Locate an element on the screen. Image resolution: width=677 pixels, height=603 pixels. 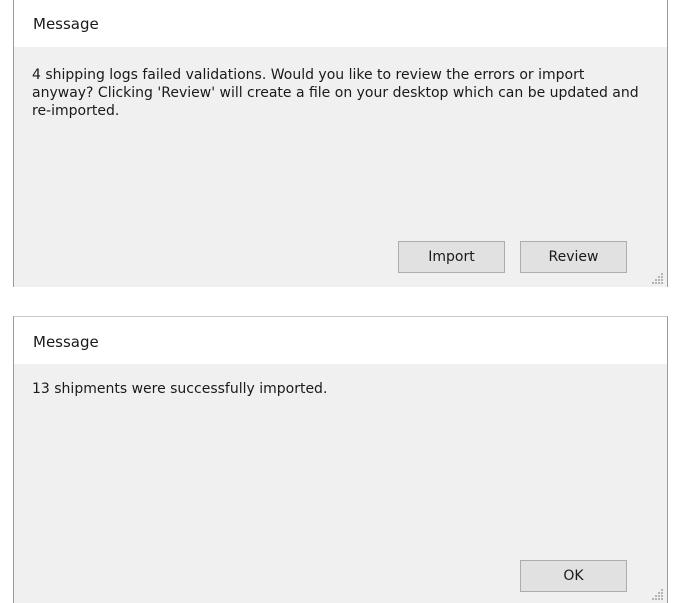
import-button: Import is located at coordinates (451, 257).